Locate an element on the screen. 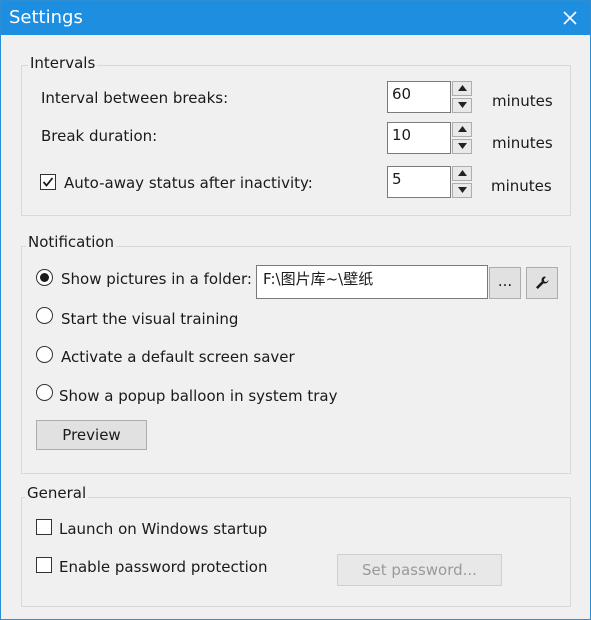  interval-between-breaks-spinner: 60 is located at coordinates (431, 98).